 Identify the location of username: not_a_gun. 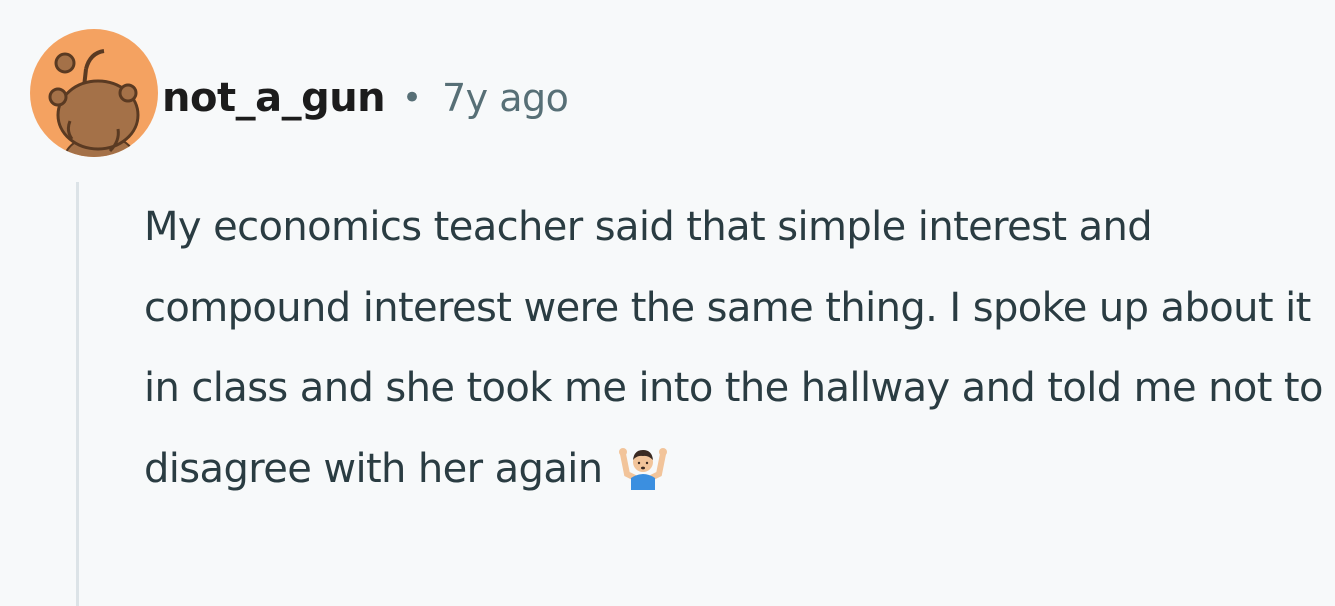
(274, 98).